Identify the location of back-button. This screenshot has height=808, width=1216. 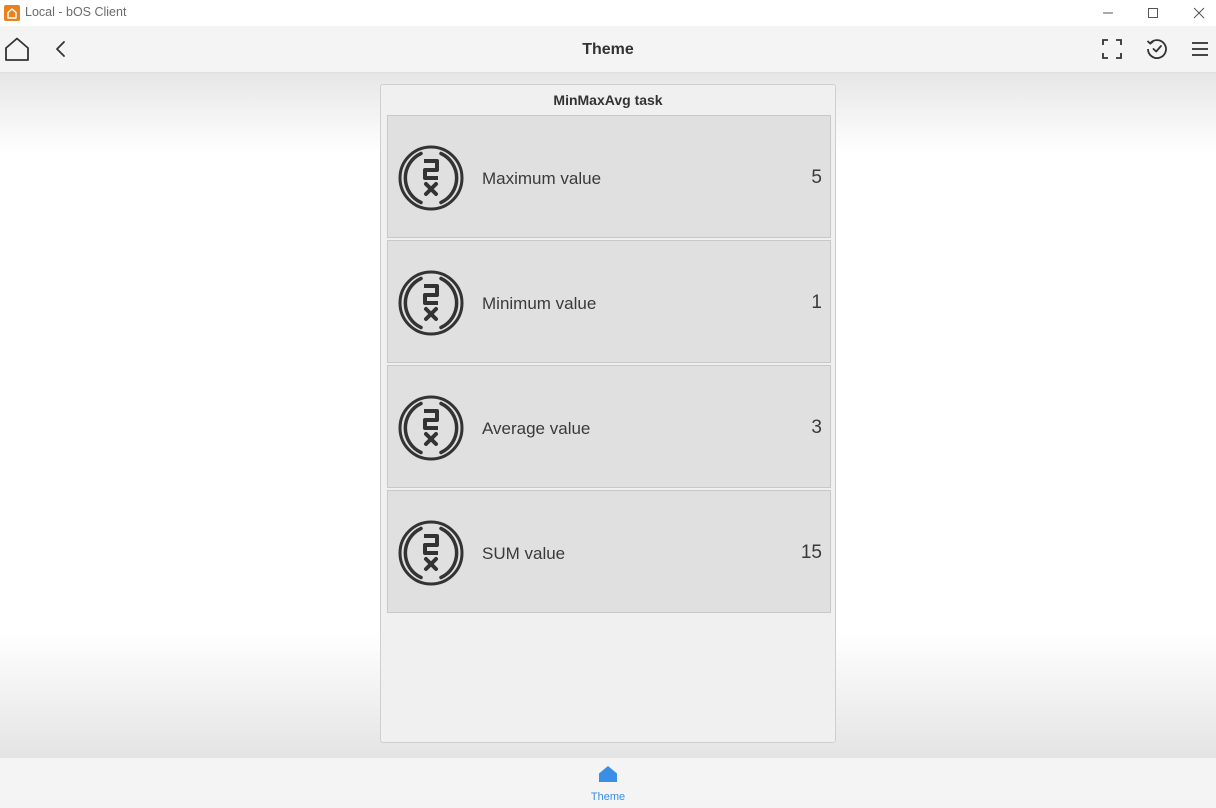
(61, 49).